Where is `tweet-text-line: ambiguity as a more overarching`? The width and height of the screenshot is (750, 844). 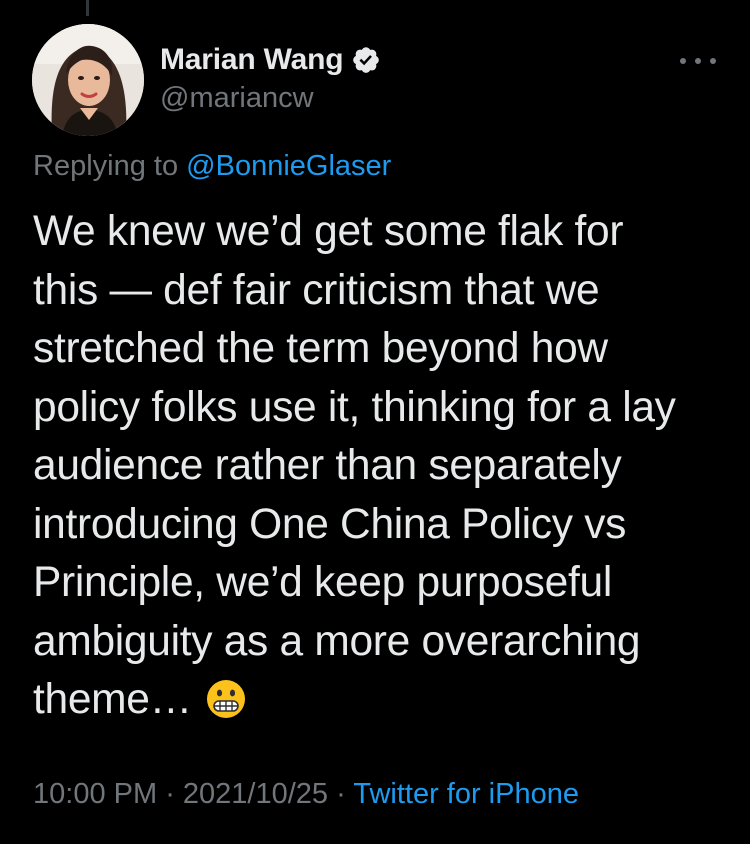 tweet-text-line: ambiguity as a more overarching is located at coordinates (337, 641).